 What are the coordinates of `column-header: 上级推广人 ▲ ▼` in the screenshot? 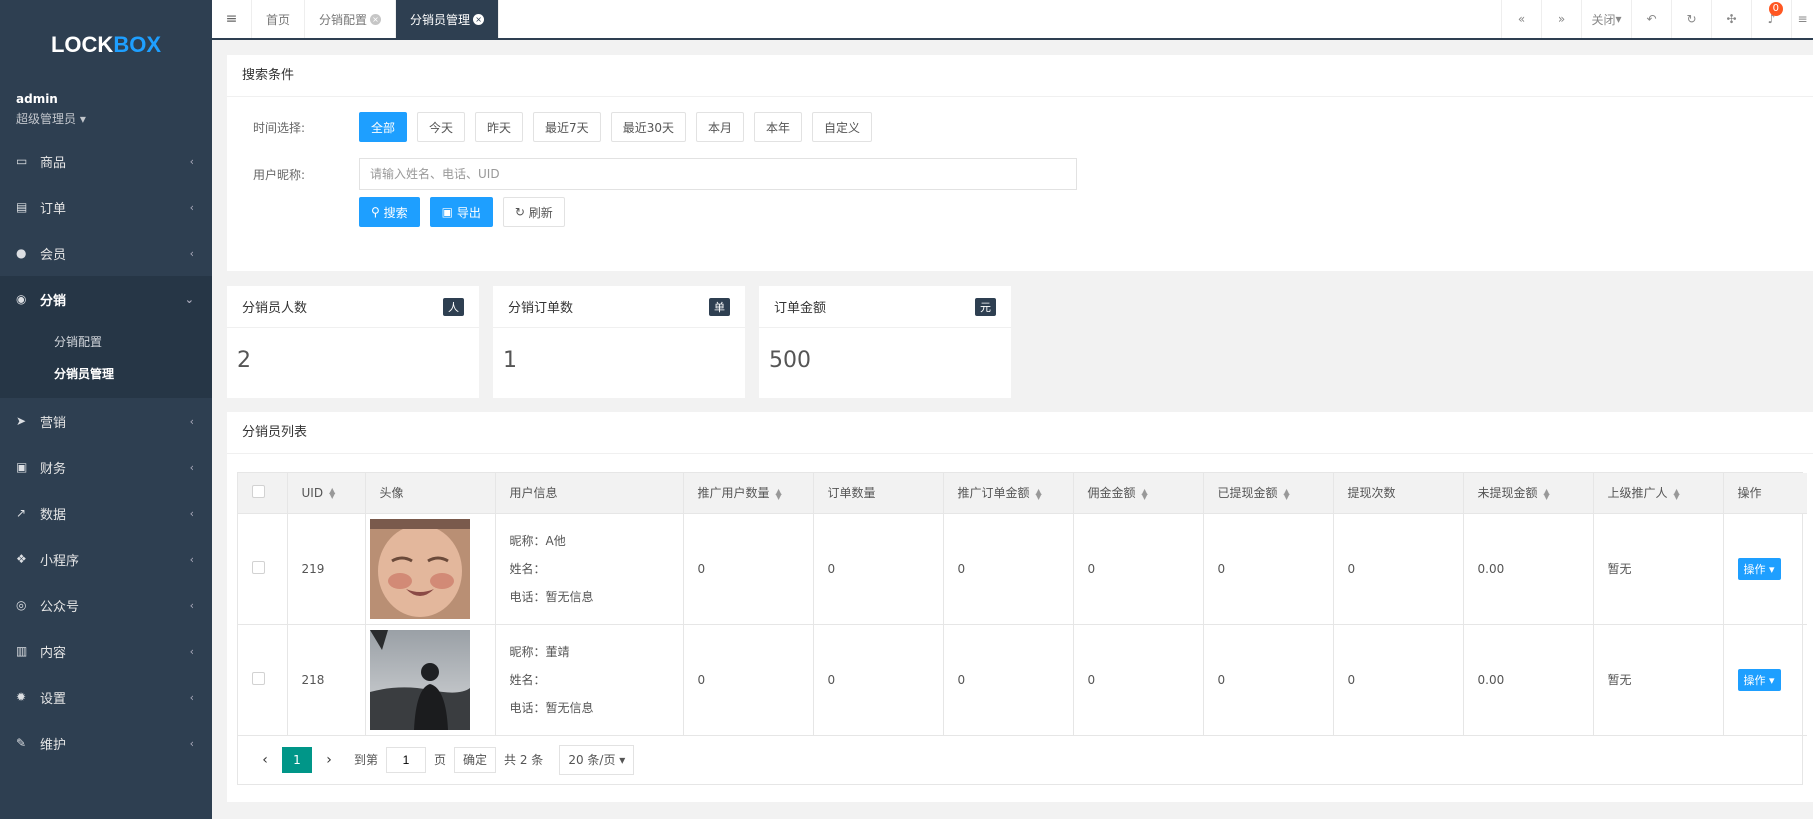 It's located at (1658, 493).